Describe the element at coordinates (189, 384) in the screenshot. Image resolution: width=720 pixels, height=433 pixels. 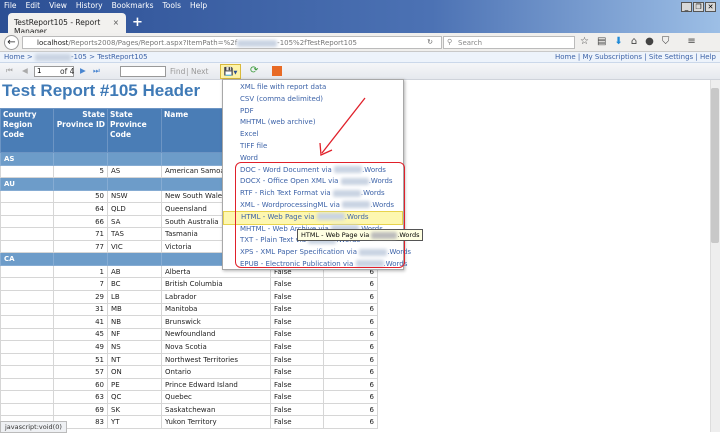
I see `table-row: 60 PE Prince Edward Island False 6` at that location.